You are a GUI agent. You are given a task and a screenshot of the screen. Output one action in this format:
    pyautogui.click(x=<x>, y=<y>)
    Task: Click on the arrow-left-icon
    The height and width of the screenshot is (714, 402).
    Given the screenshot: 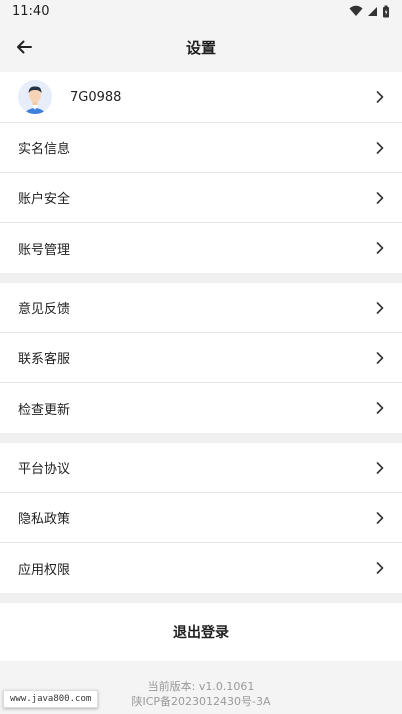 What is the action you would take?
    pyautogui.click(x=24, y=47)
    